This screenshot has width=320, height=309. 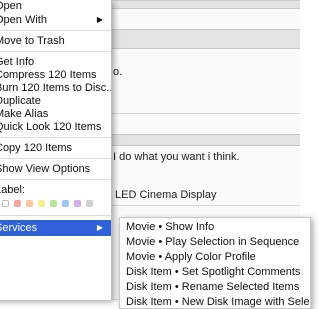 I want to click on menu-label-heading: Label:, so click(x=12, y=190).